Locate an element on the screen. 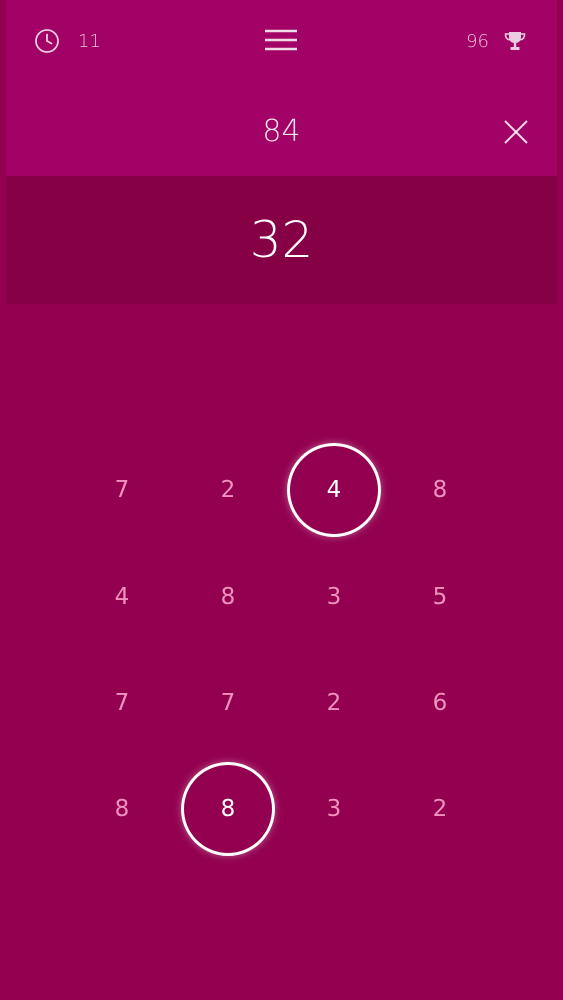 This screenshot has width=563, height=1000. grid-cell: 4 is located at coordinates (122, 597).